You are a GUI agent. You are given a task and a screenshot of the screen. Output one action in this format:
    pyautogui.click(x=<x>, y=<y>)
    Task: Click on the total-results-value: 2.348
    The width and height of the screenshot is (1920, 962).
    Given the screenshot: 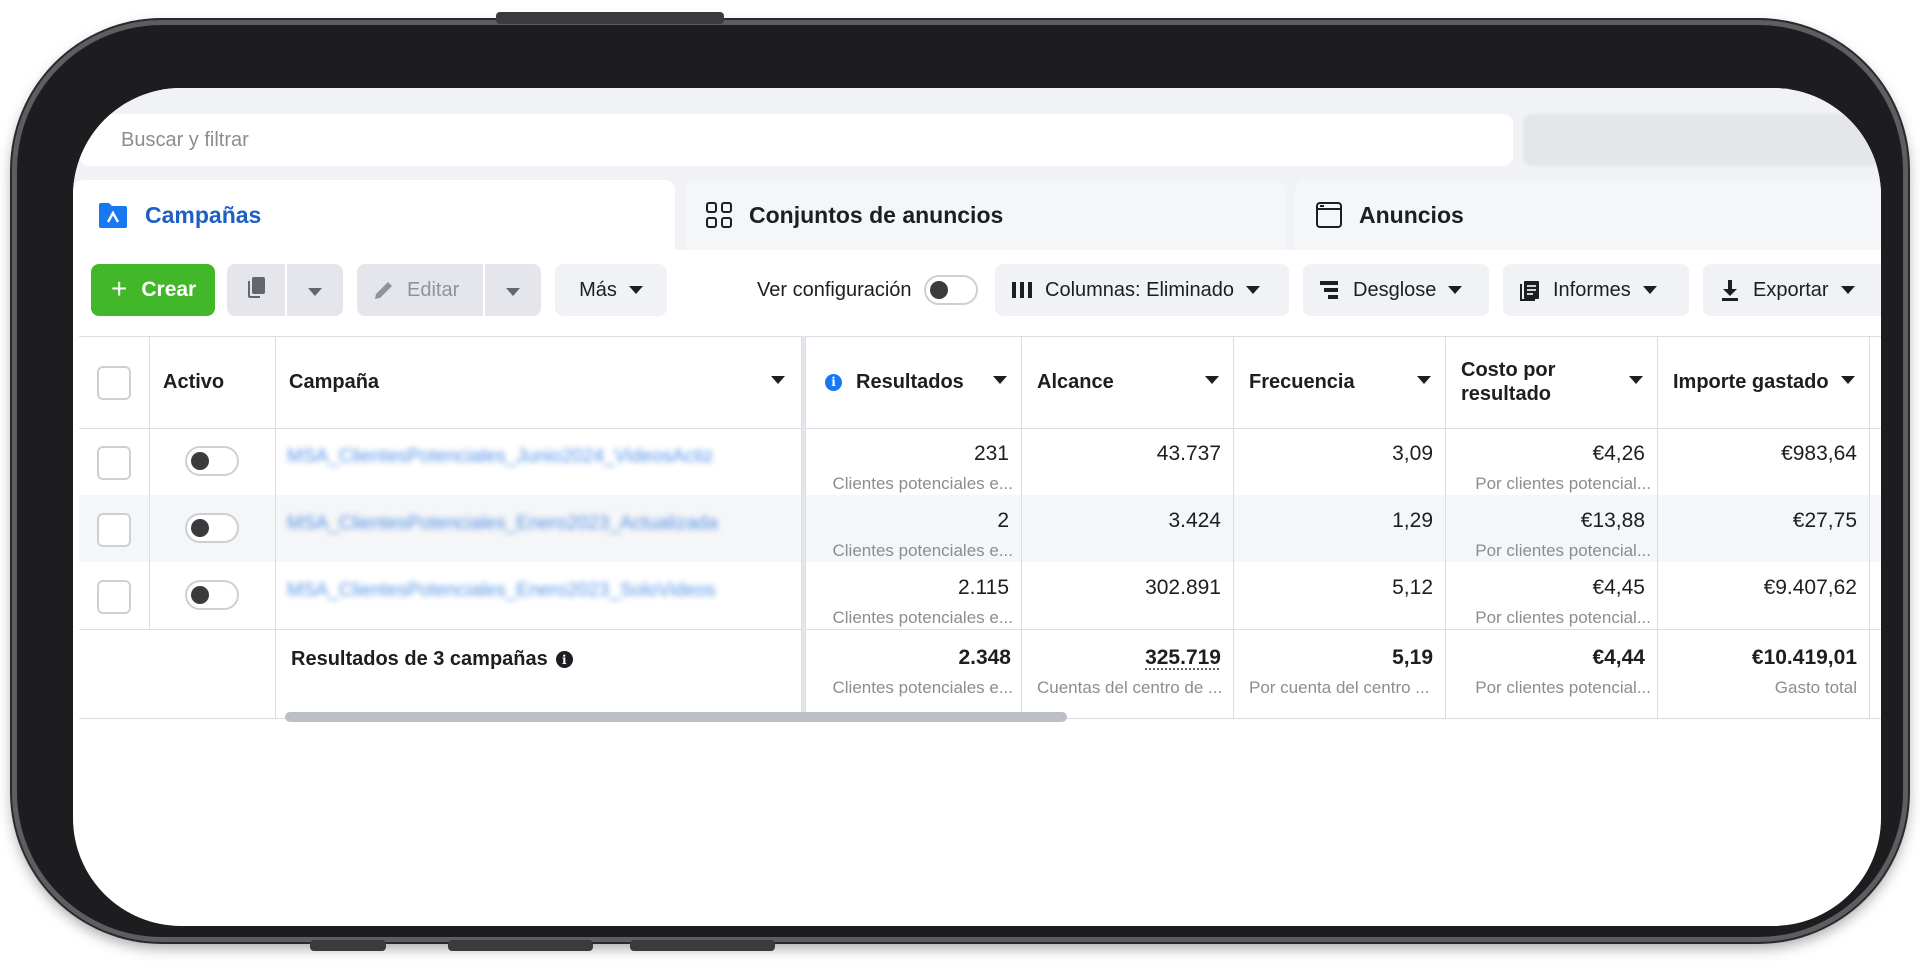 What is the action you would take?
    pyautogui.click(x=984, y=657)
    